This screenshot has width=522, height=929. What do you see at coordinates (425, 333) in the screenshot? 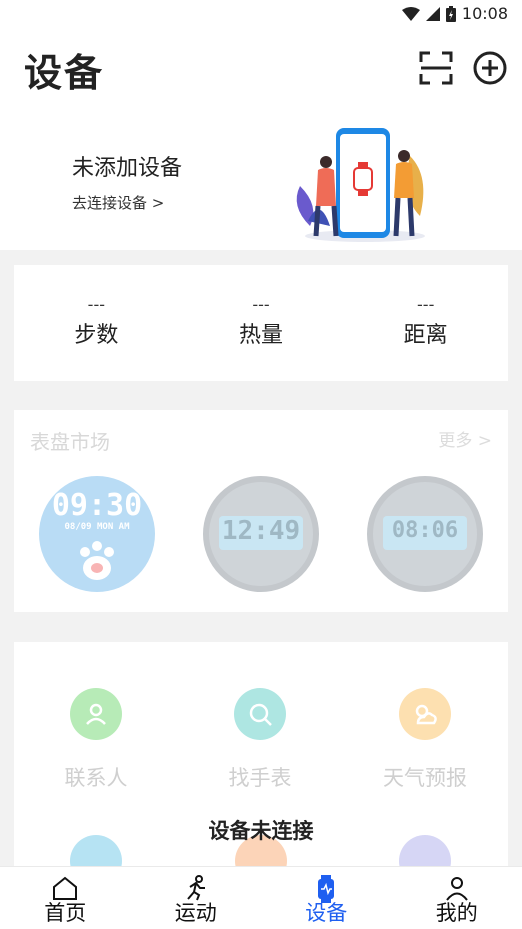
I see `stat-label: 距离` at bounding box center [425, 333].